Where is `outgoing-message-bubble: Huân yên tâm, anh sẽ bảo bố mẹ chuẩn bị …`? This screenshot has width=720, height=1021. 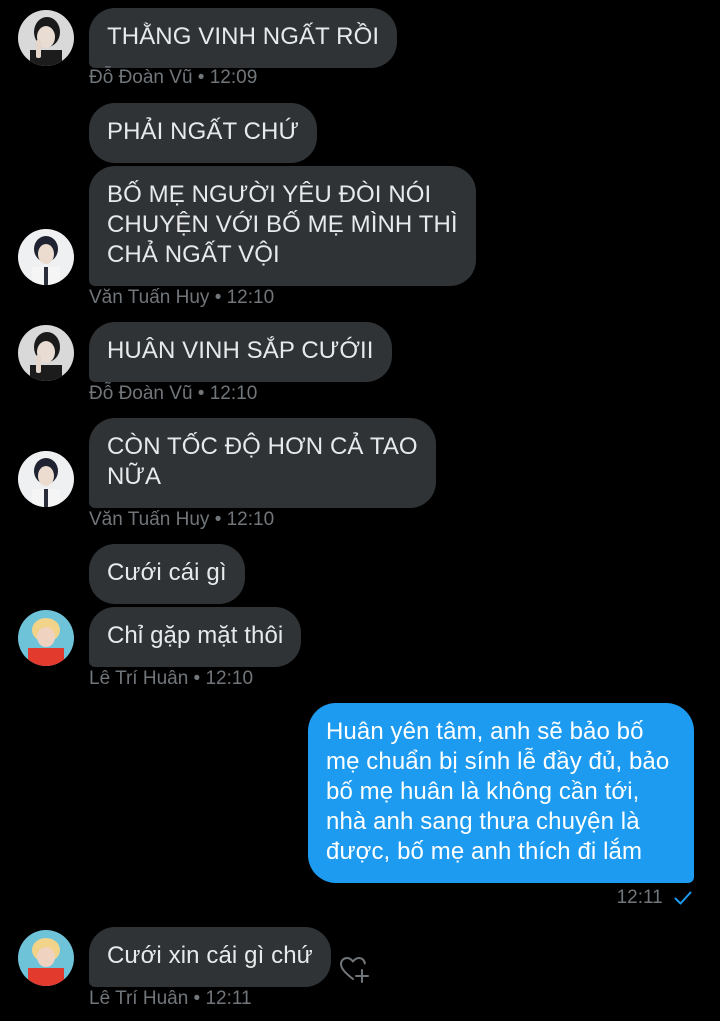 outgoing-message-bubble: Huân yên tâm, anh sẽ bảo bố mẹ chuẩn bị … is located at coordinates (501, 793).